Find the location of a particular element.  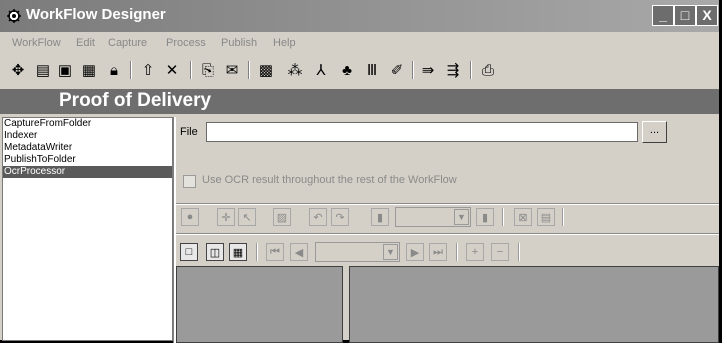

remove-page-icon: − is located at coordinates (500, 252).